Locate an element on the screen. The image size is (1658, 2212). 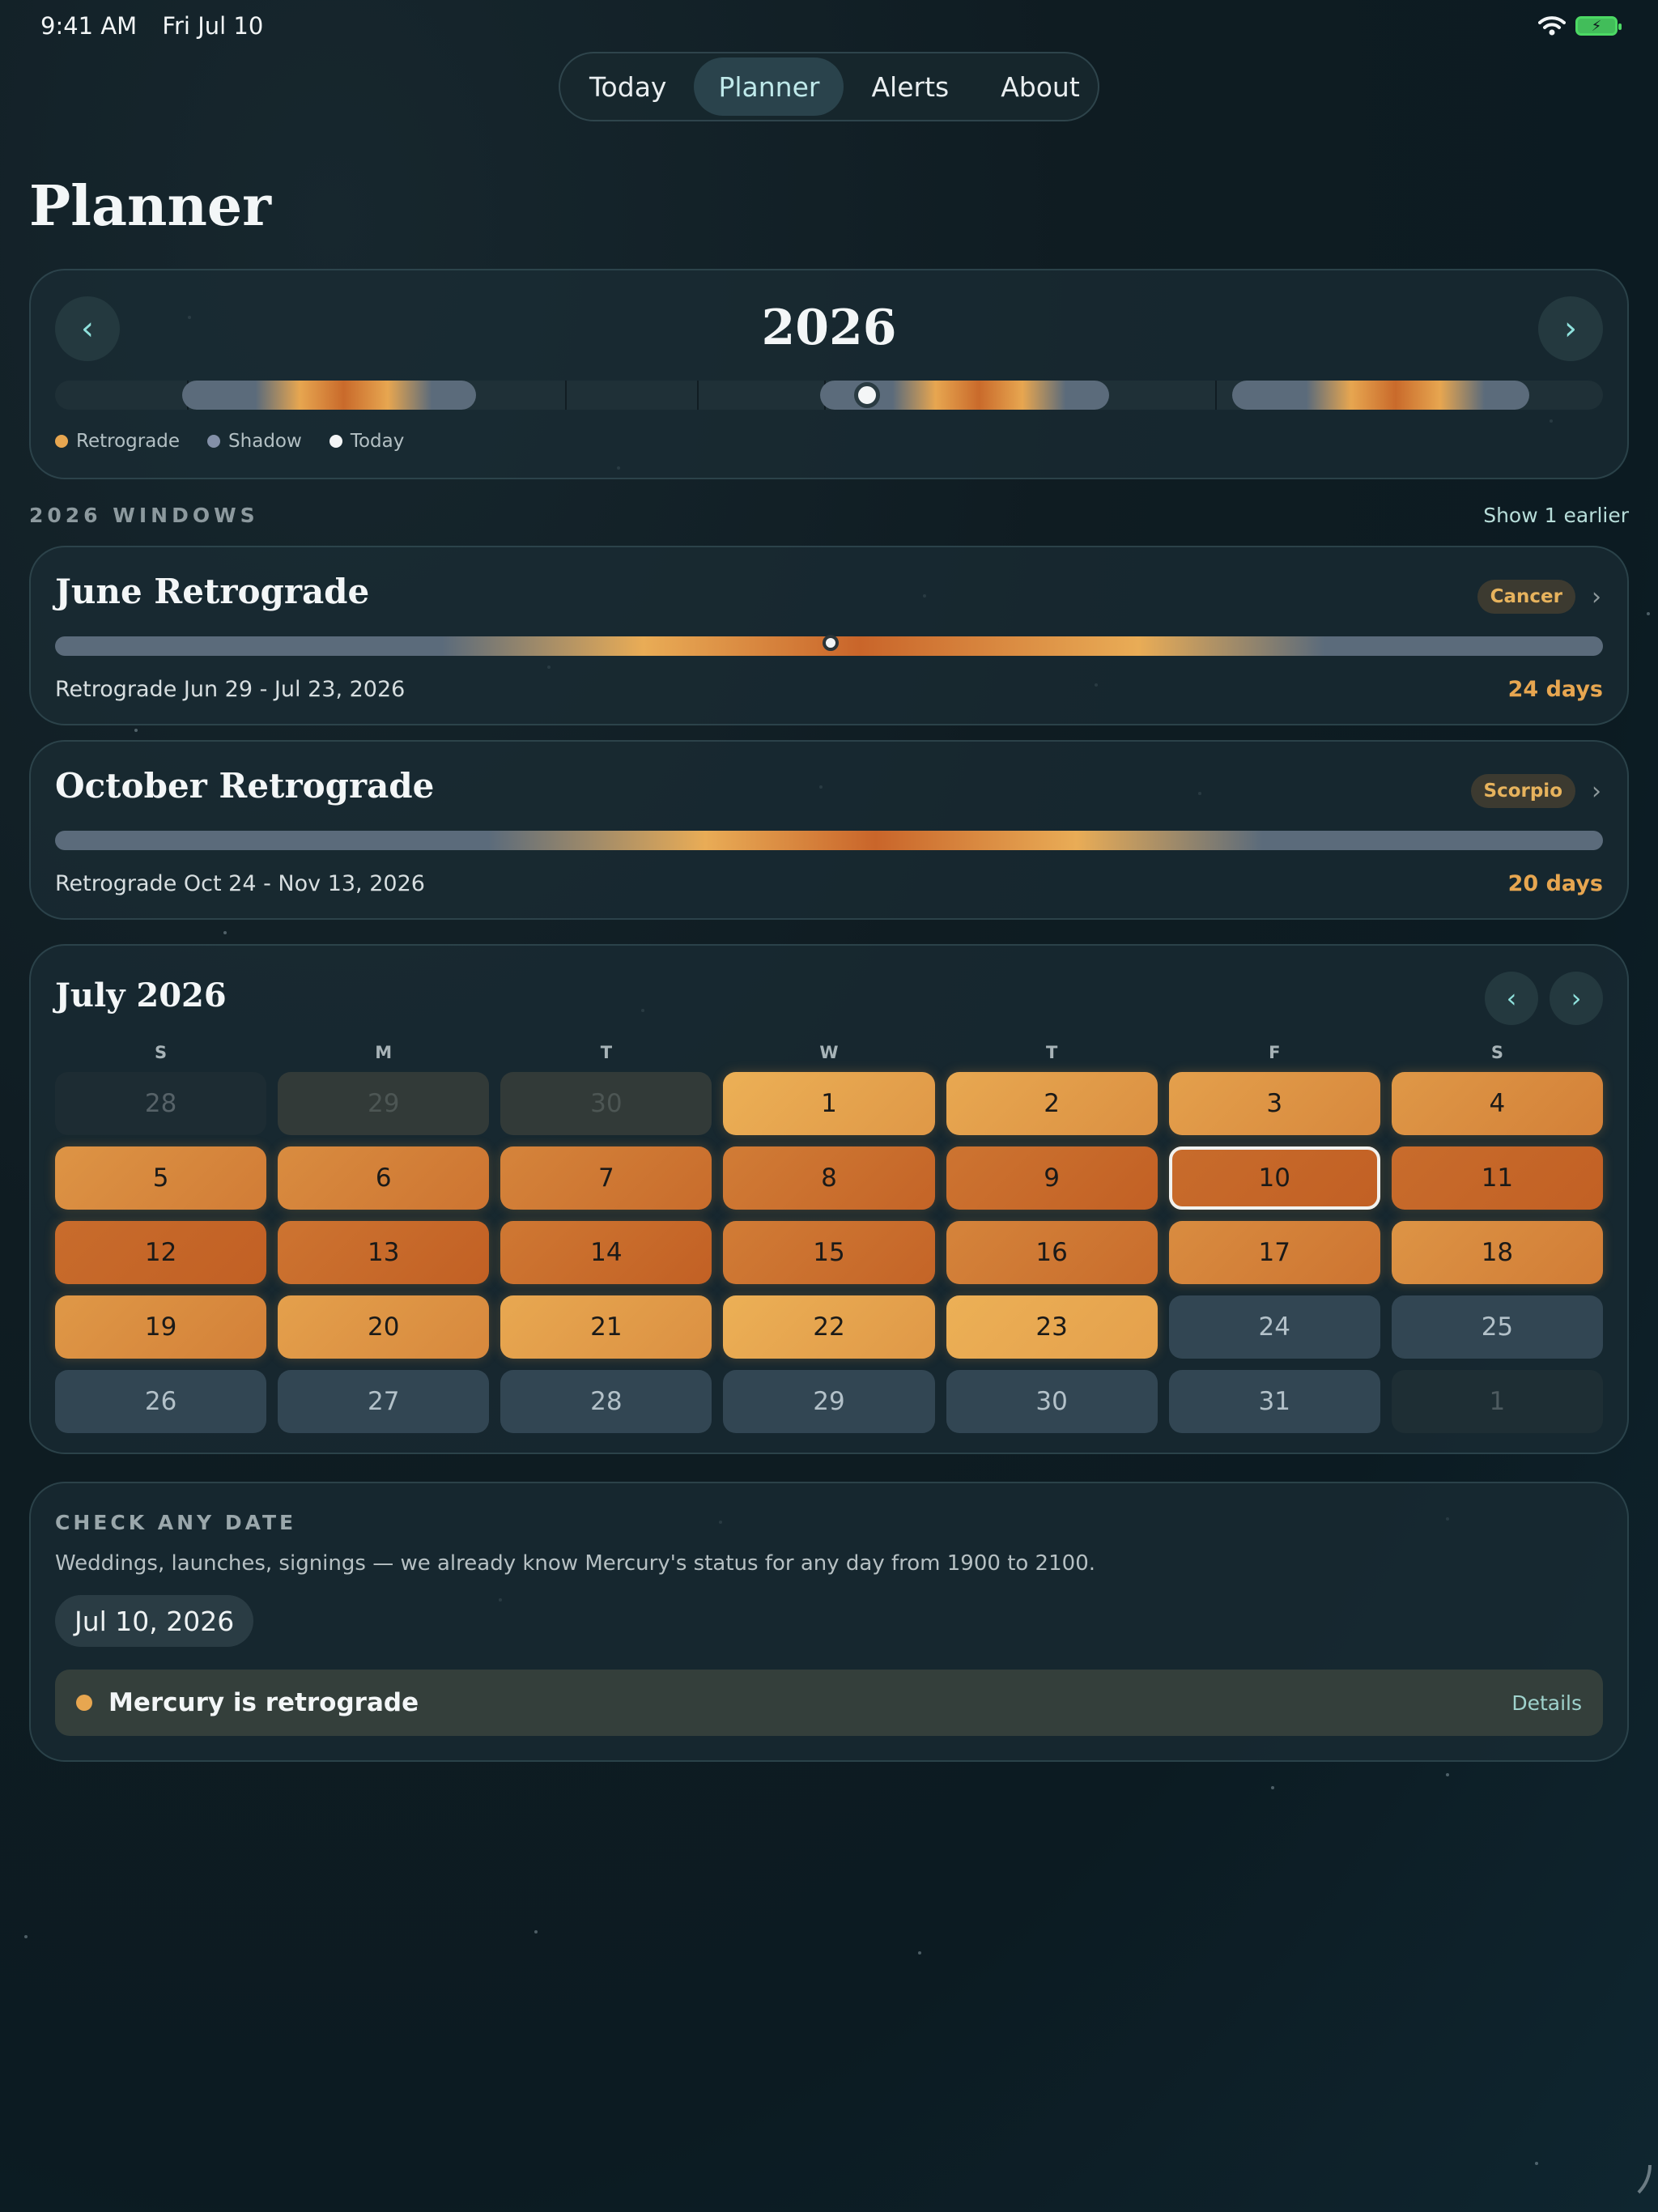
weekday-label: T is located at coordinates (606, 1053).